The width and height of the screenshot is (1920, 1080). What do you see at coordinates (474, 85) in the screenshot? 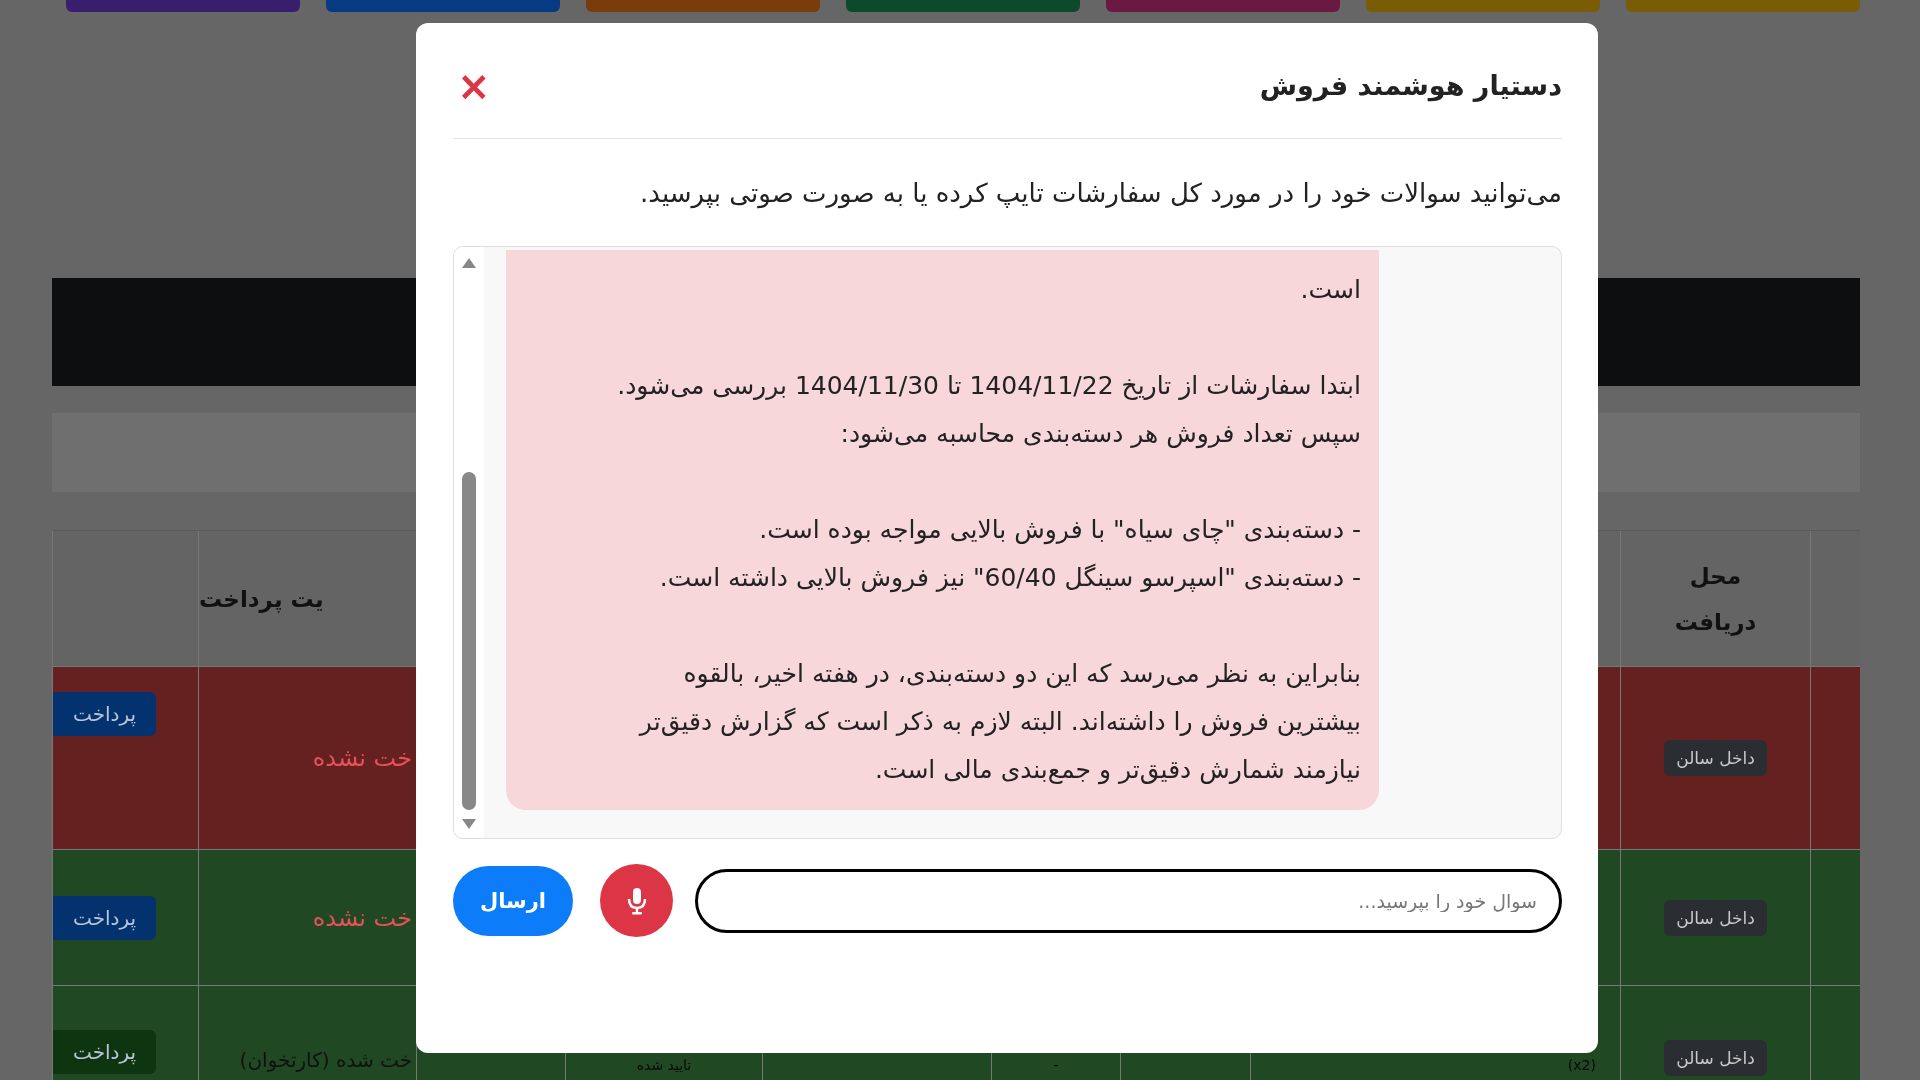
I see `close-button: ×` at bounding box center [474, 85].